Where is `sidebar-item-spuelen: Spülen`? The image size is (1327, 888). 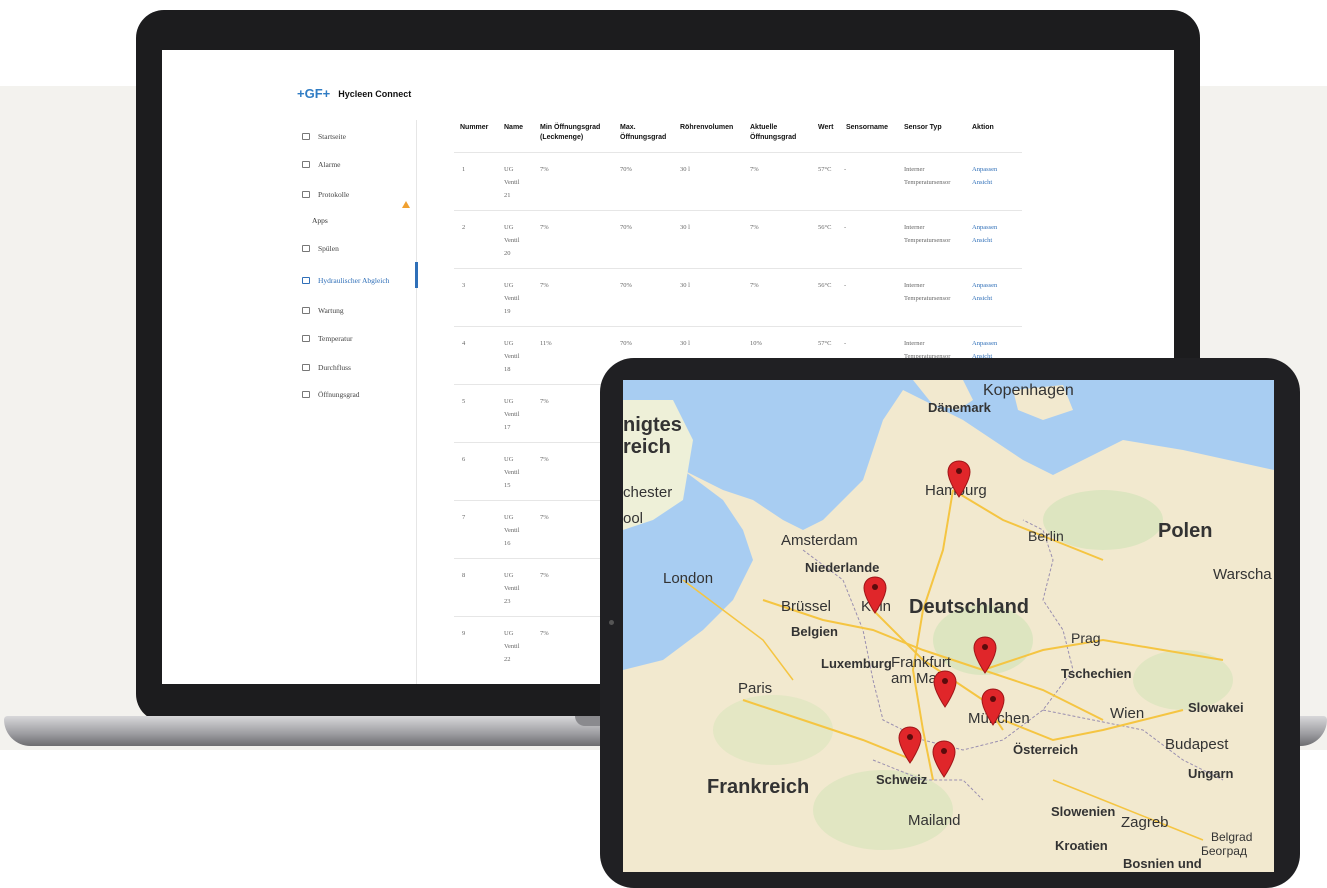 sidebar-item-spuelen: Spülen is located at coordinates (320, 248).